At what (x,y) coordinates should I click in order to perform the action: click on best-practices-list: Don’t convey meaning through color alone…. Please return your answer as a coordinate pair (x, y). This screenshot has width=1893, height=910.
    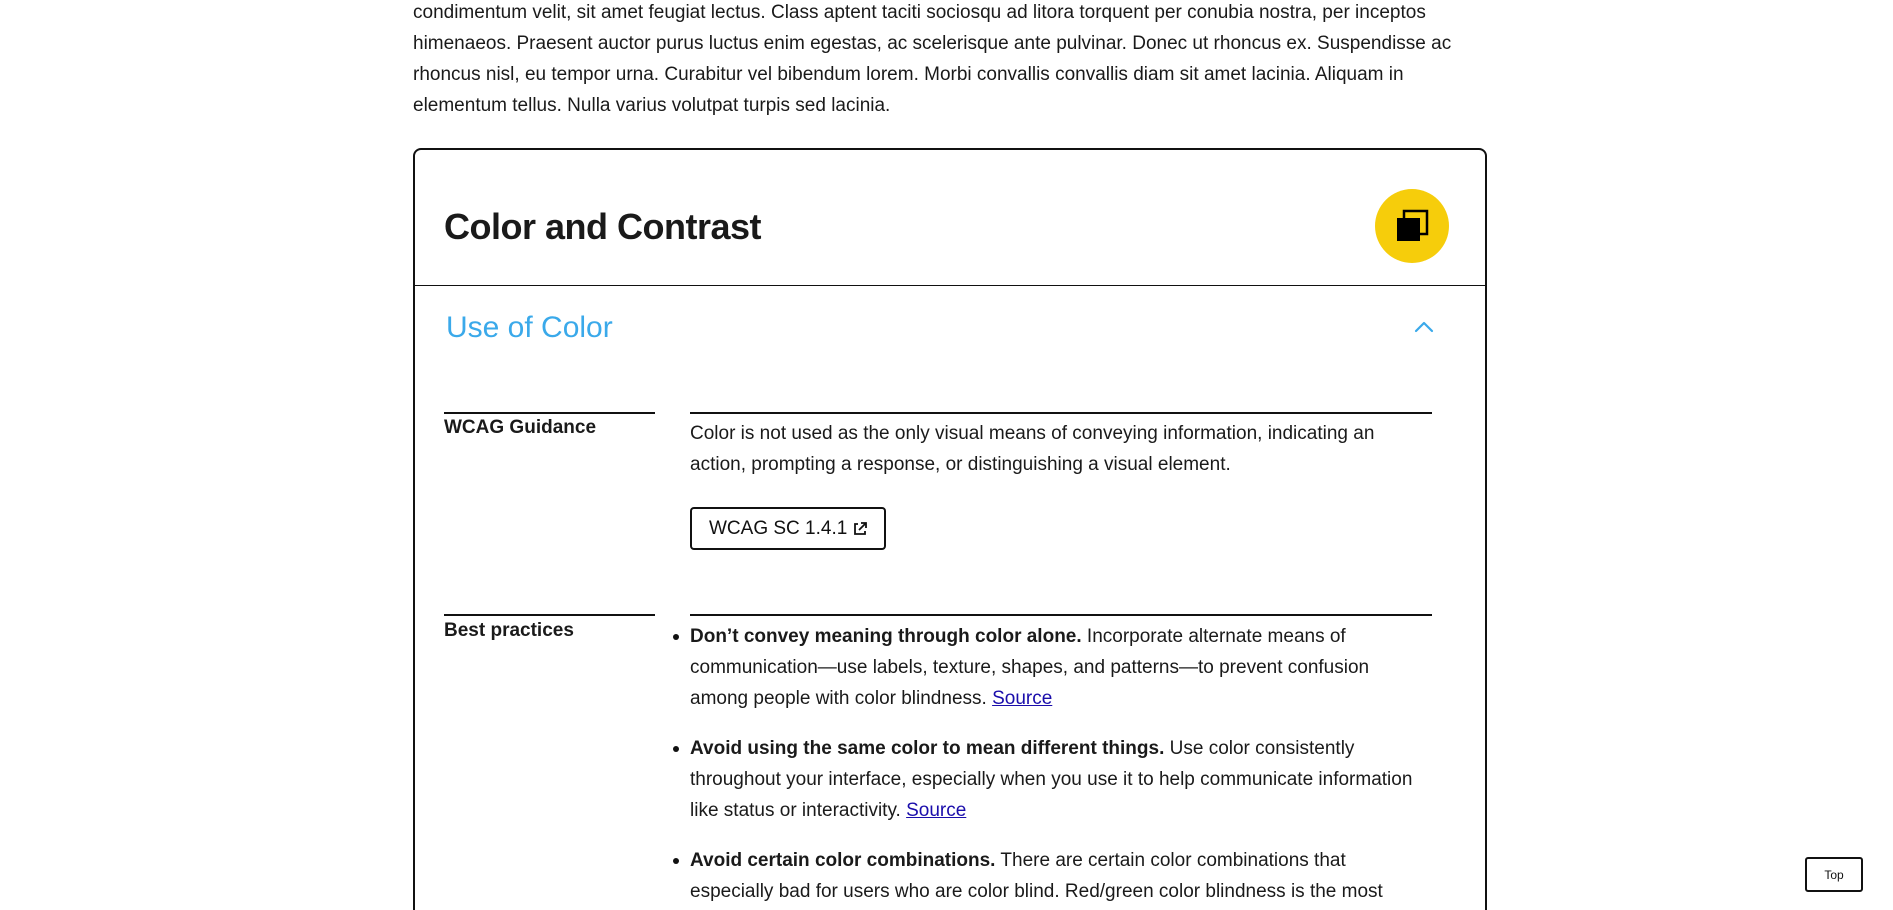
    Looking at the image, I should click on (1052, 765).